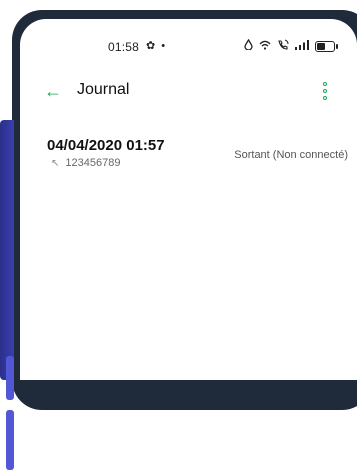  What do you see at coordinates (10, 440) in the screenshot?
I see `volume-key` at bounding box center [10, 440].